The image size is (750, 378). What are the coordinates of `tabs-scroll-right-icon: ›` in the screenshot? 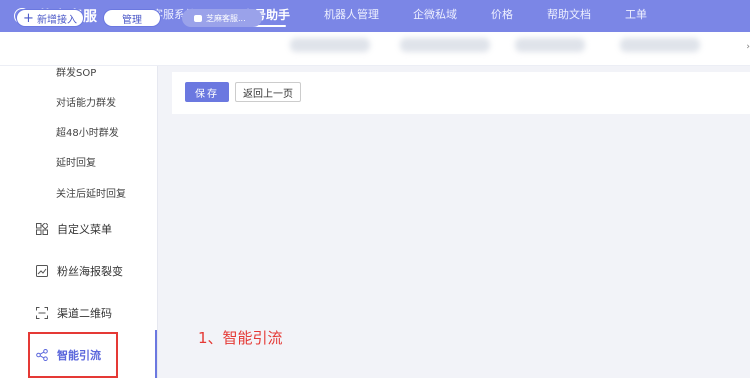 It's located at (748, 47).